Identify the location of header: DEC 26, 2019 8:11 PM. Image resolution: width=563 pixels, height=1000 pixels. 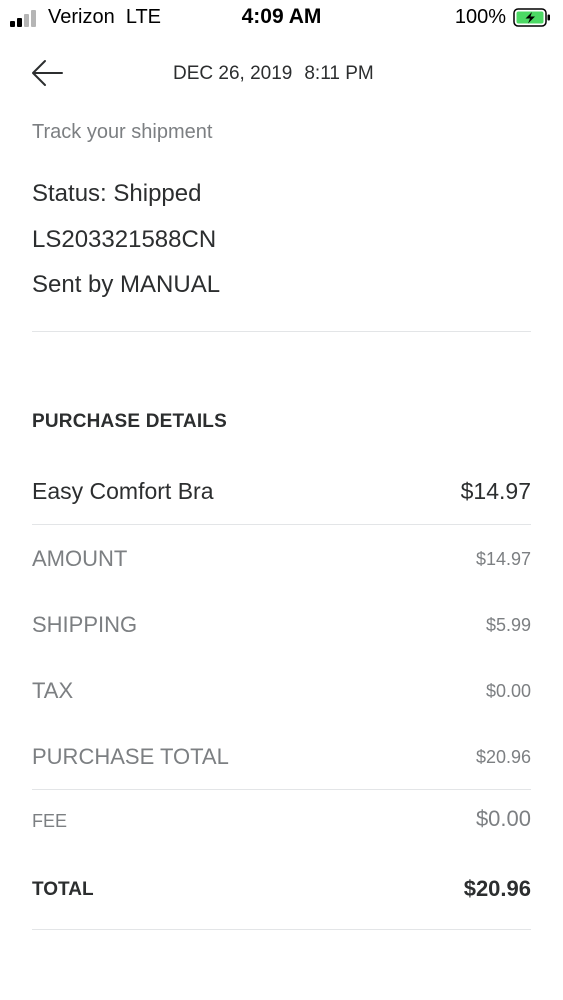
(281, 74).